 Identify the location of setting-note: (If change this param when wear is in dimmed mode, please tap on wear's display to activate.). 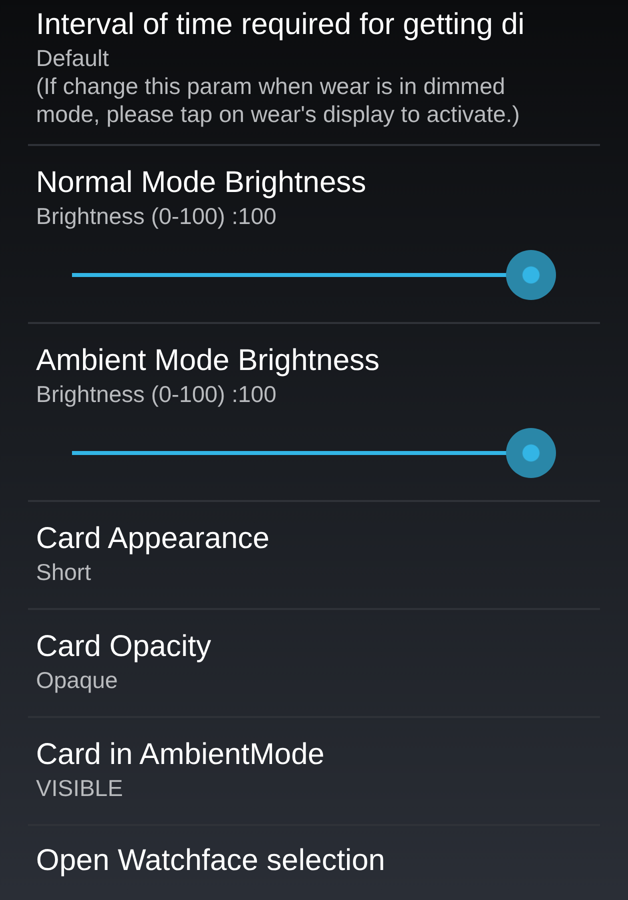
(278, 100).